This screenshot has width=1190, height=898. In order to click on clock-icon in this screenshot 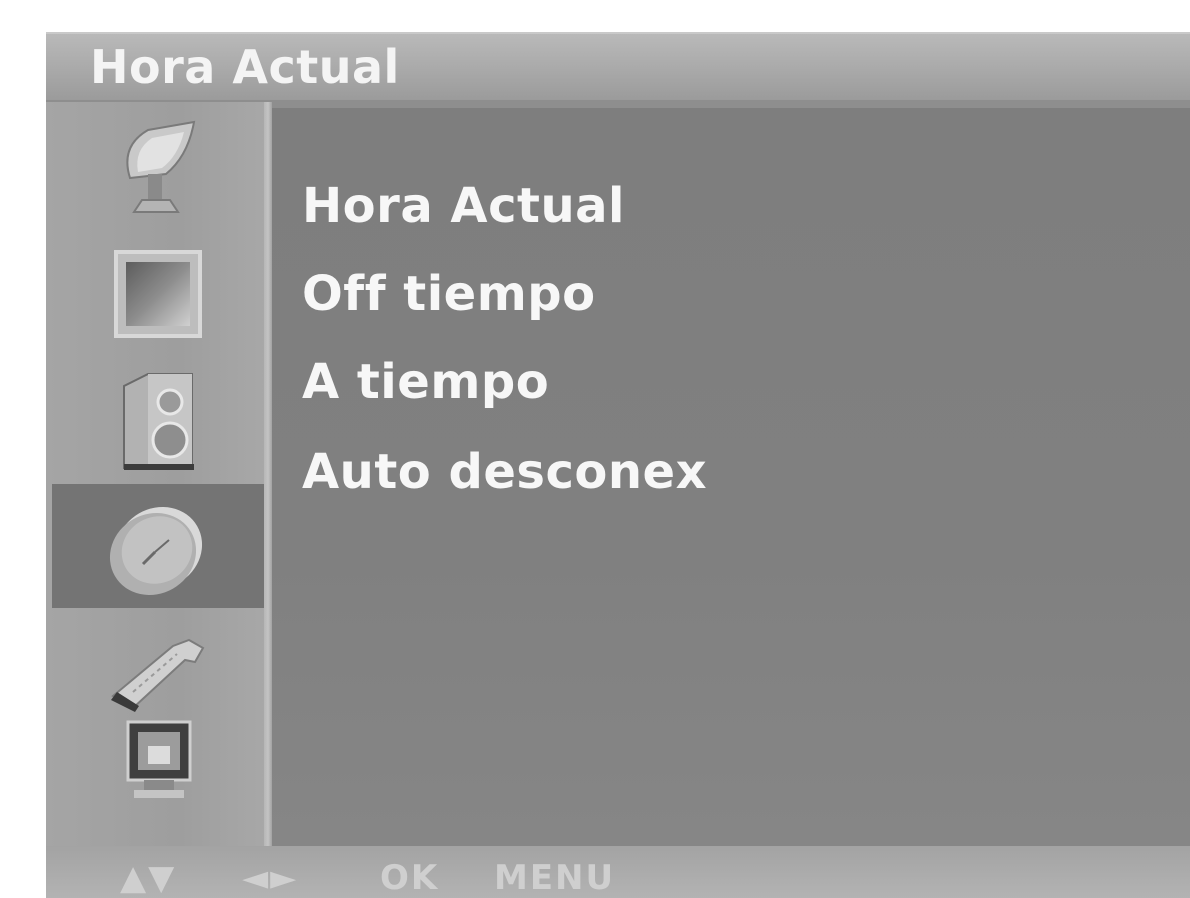, I will do `click(158, 546)`.